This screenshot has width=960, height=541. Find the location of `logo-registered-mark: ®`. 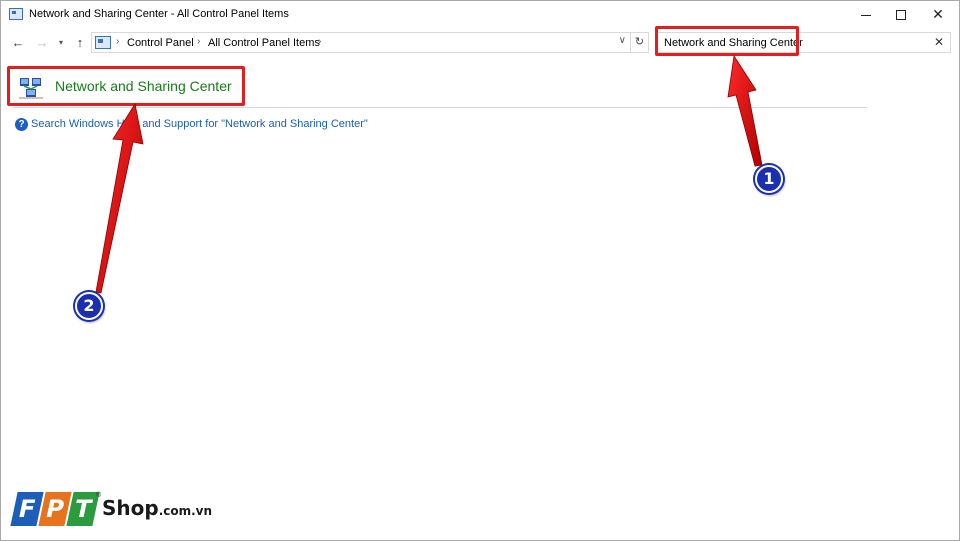

logo-registered-mark: ® is located at coordinates (99, 495).